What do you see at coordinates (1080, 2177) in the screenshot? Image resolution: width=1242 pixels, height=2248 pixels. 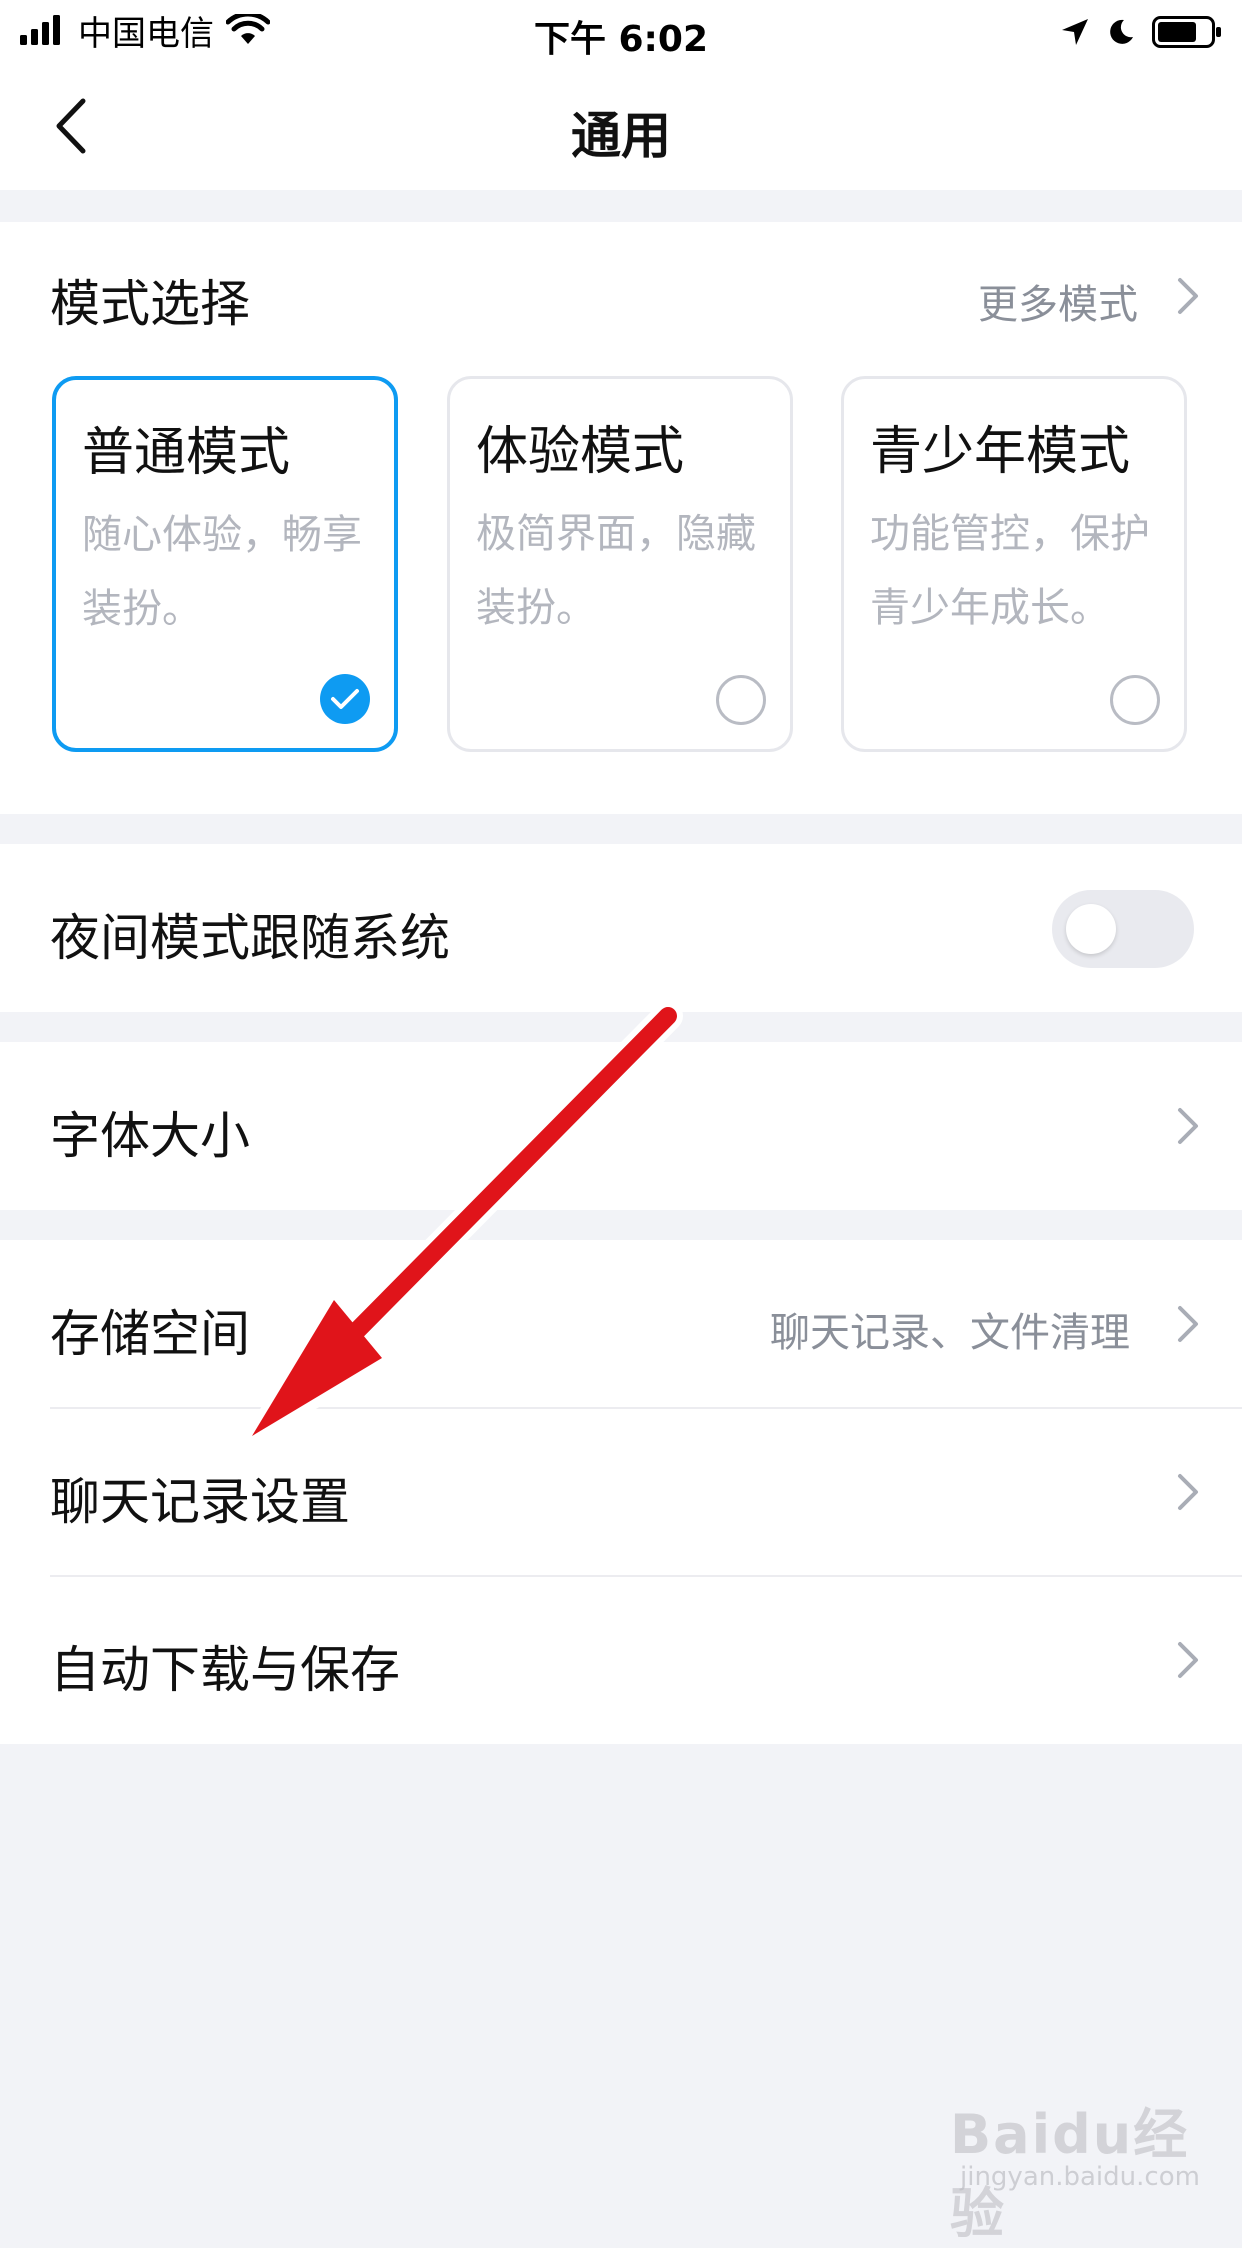 I see `watermark-url: jingyan.baidu.com` at bounding box center [1080, 2177].